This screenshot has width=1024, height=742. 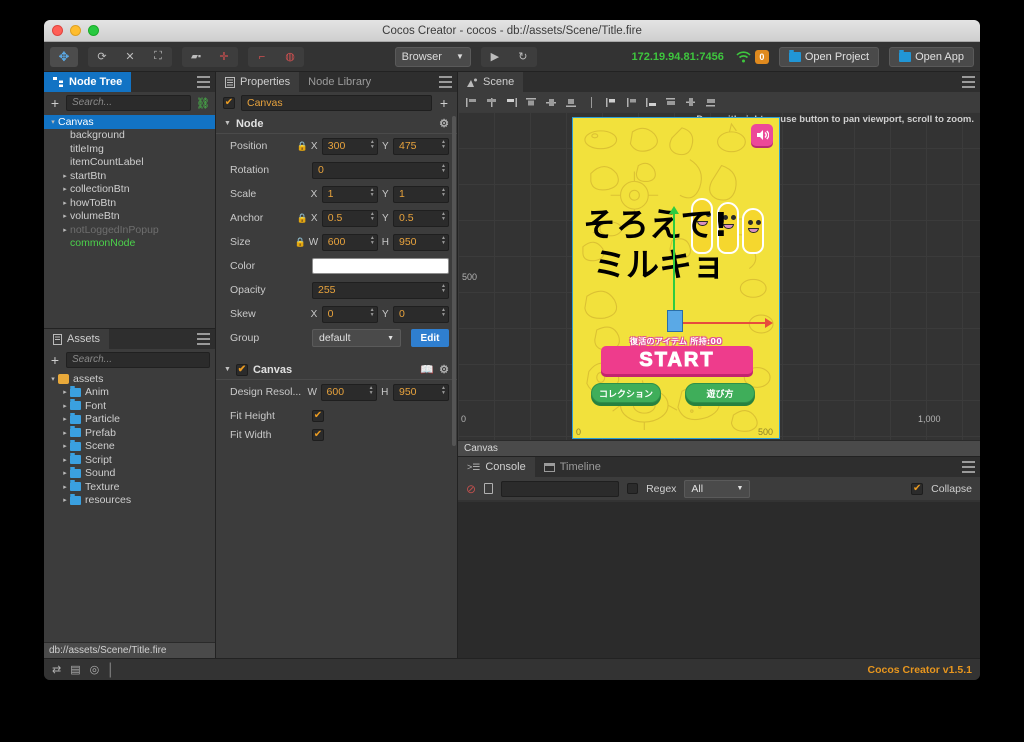 What do you see at coordinates (302, 218) in the screenshot?
I see `anchor-lock-icon: 🔒` at bounding box center [302, 218].